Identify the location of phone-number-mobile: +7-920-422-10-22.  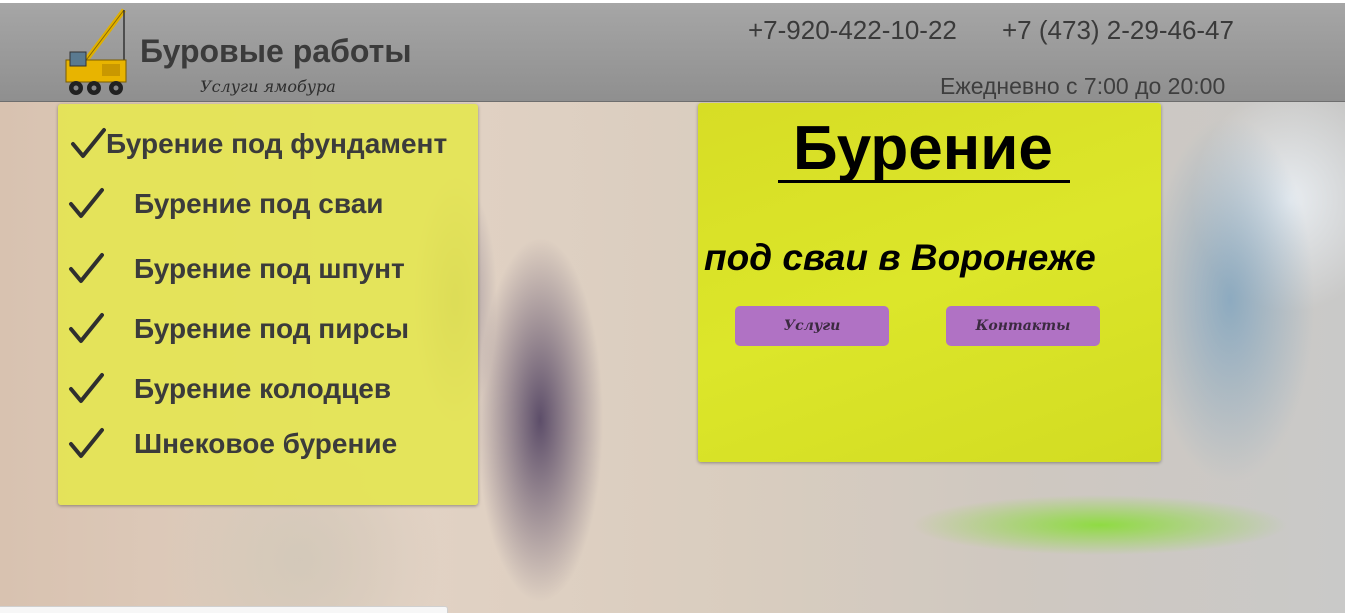
(852, 30).